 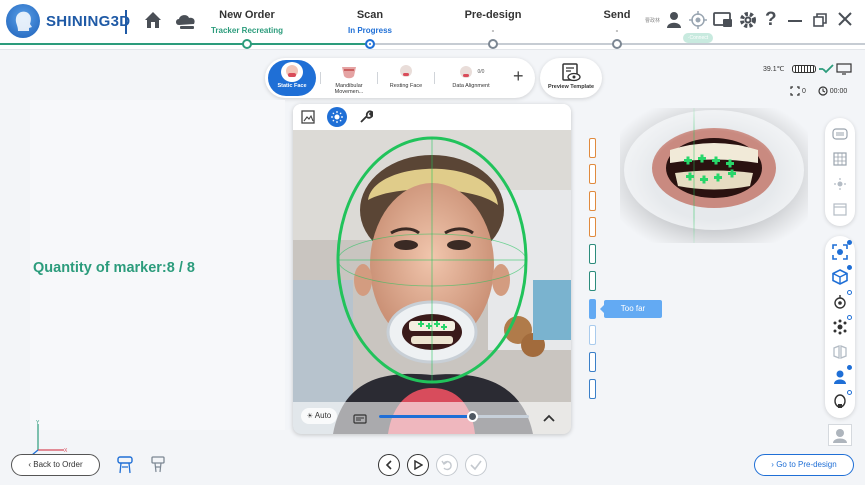 I want to click on status-temperature-row: 39.1℃, so click(x=807, y=69).